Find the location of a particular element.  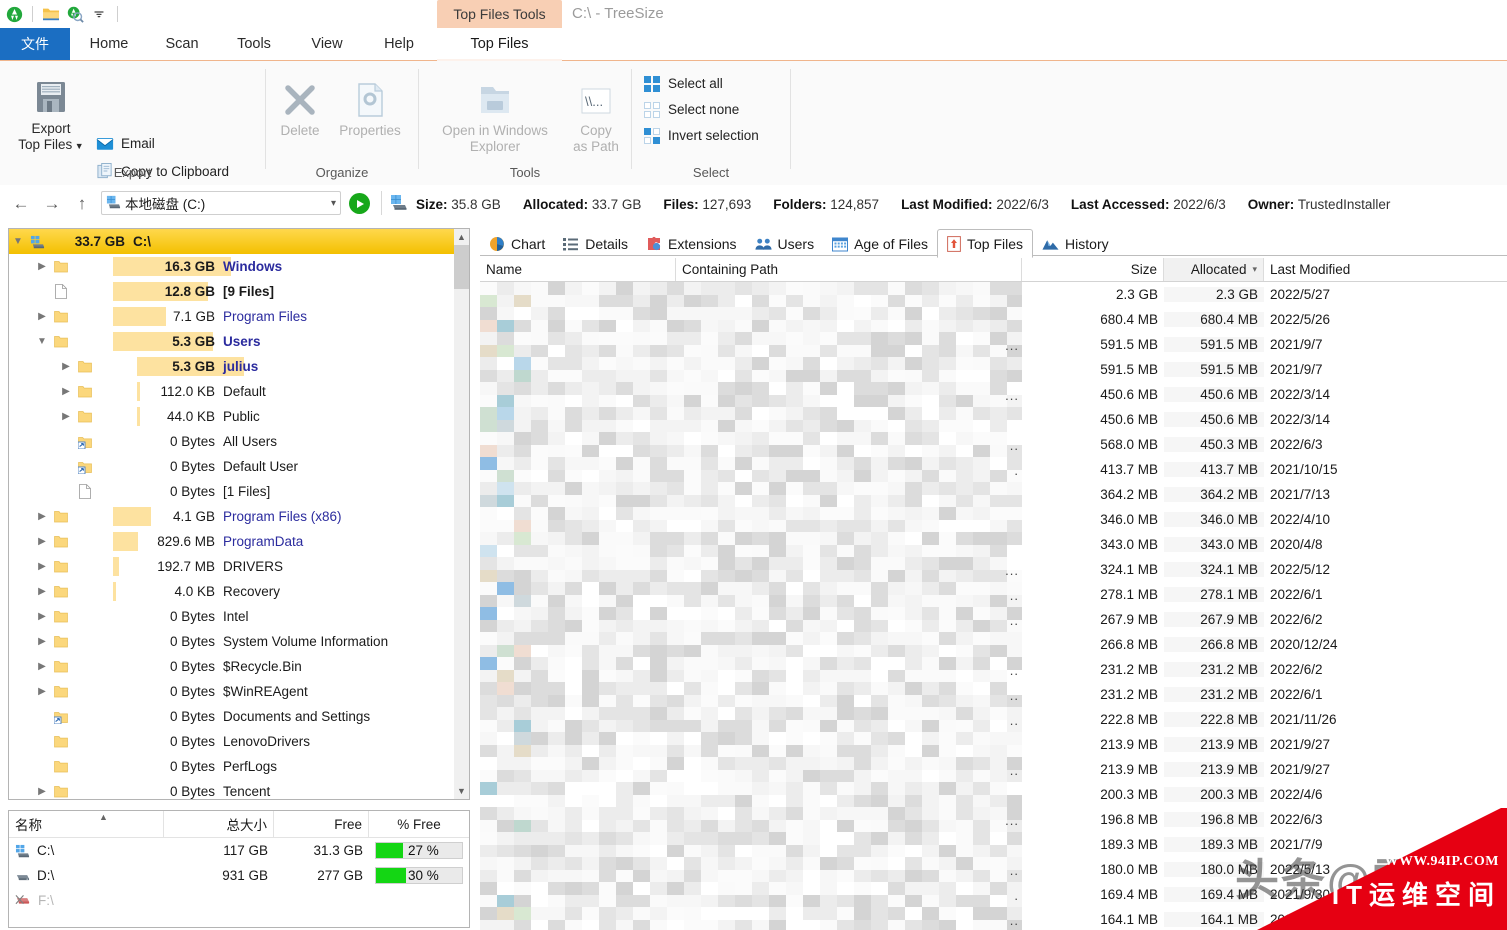

tree-row: ▶ 0 Bytes Tencent is located at coordinates (232, 789).